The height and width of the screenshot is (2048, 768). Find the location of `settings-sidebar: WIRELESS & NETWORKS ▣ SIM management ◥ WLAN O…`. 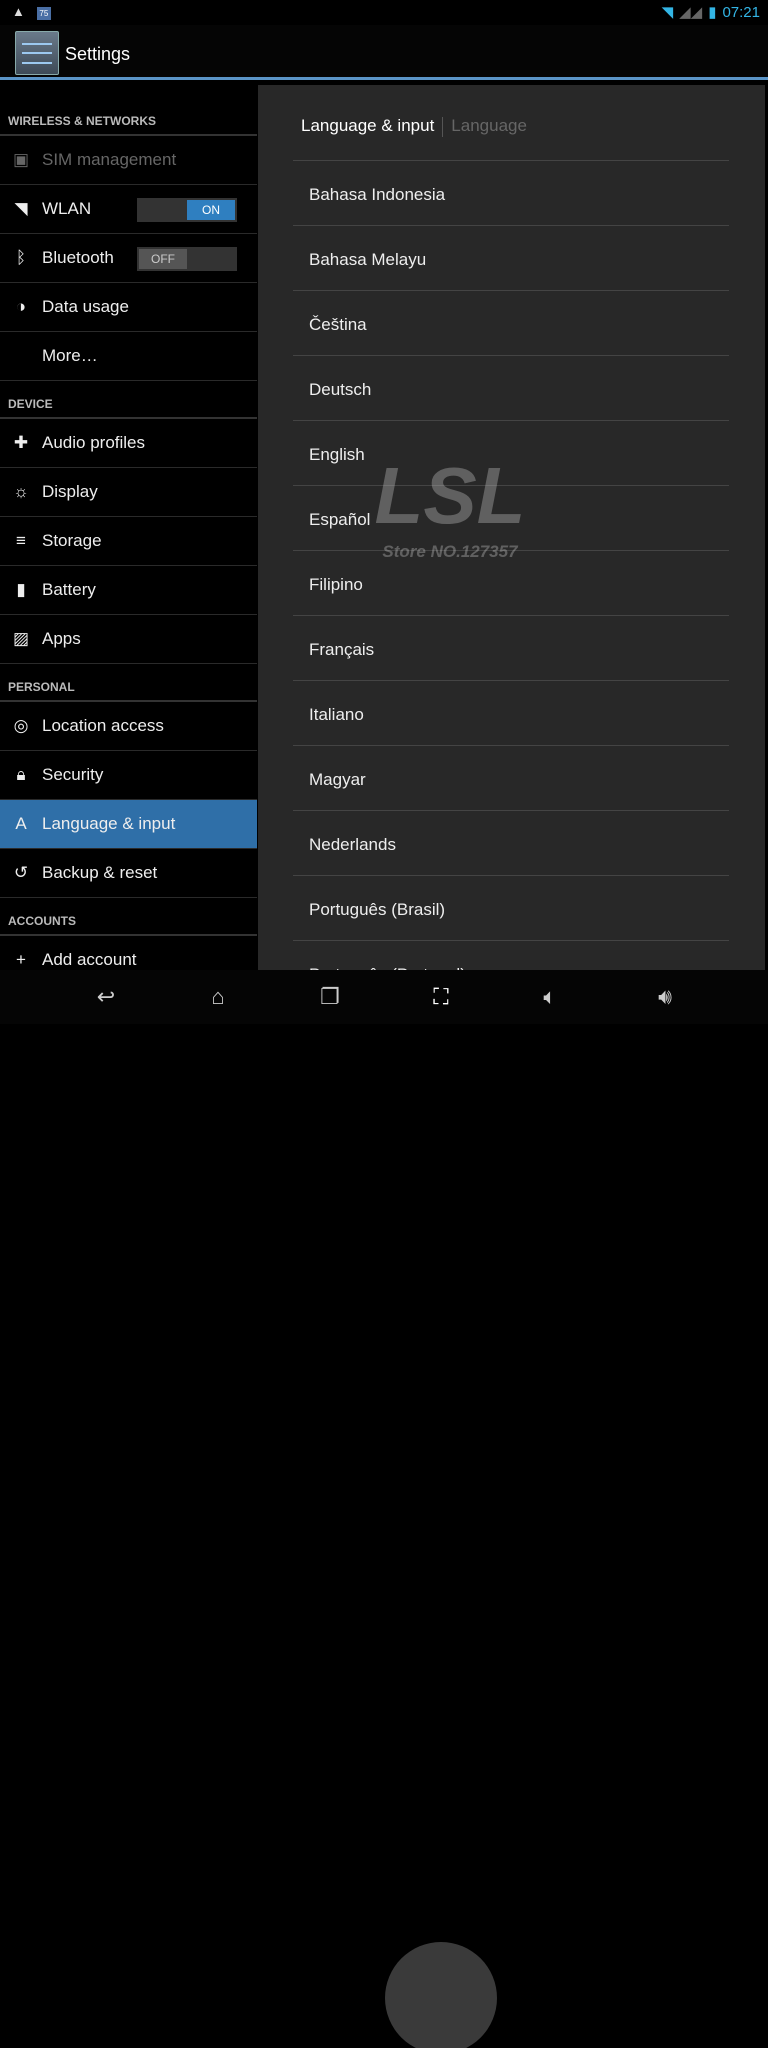

settings-sidebar: WIRELESS & NETWORKS ▣ SIM management ◥ WLAN O… is located at coordinates (128, 535).